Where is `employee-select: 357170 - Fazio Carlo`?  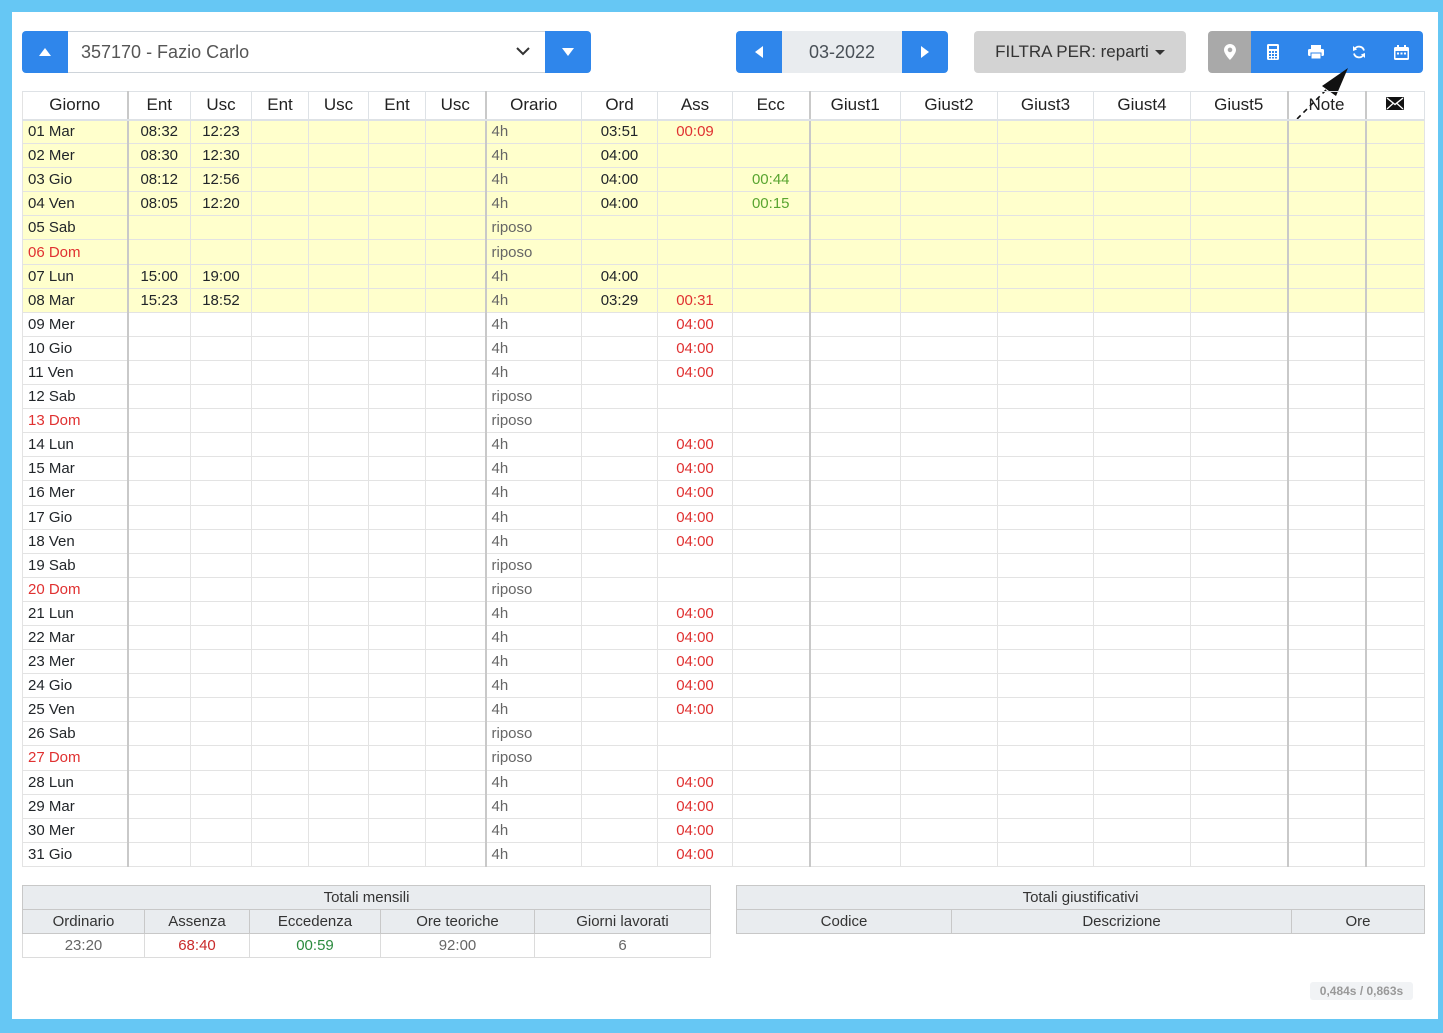
employee-select: 357170 - Fazio Carlo is located at coordinates (306, 52).